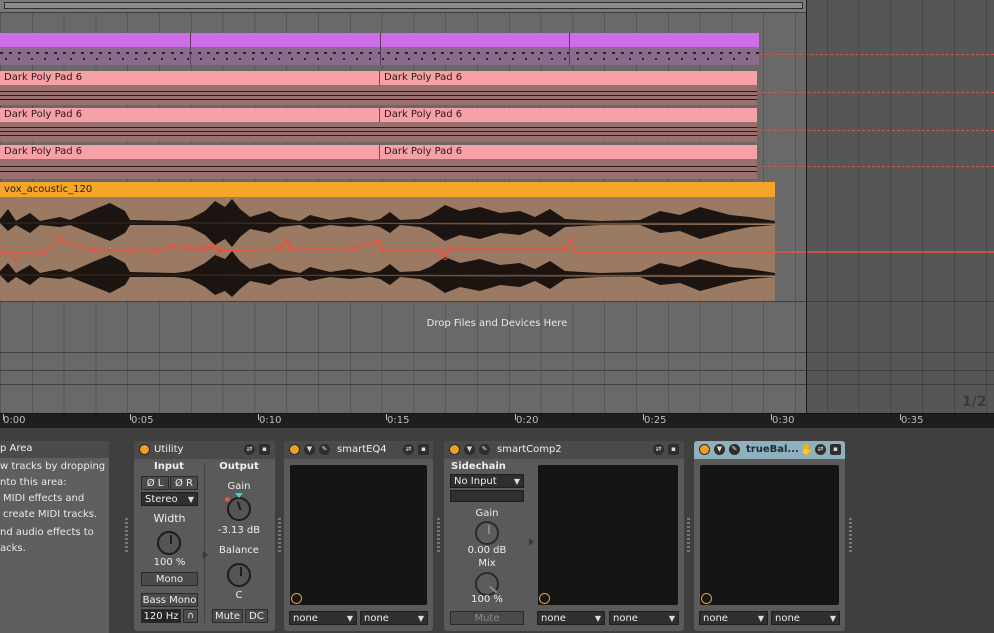 This screenshot has height=633, width=994. Describe the element at coordinates (487, 584) in the screenshot. I see `comp-mix-knob` at that location.